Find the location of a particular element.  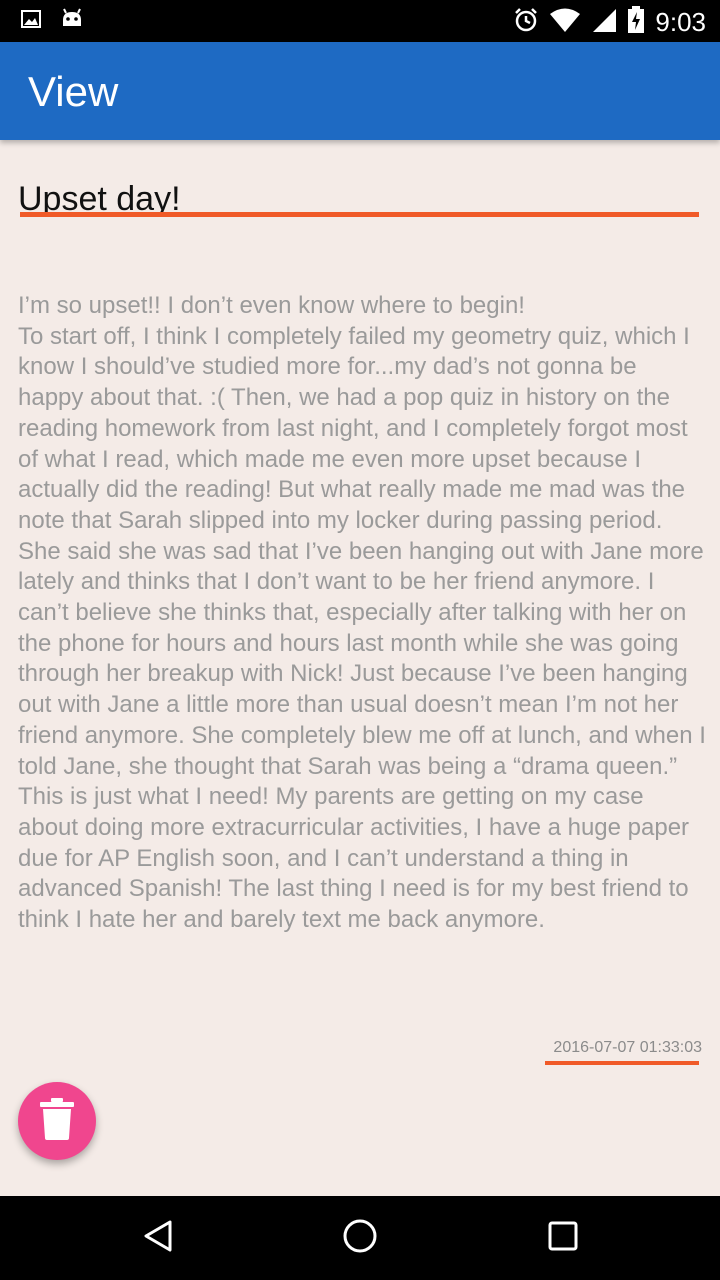

status-bar: 9:03 is located at coordinates (360, 21).